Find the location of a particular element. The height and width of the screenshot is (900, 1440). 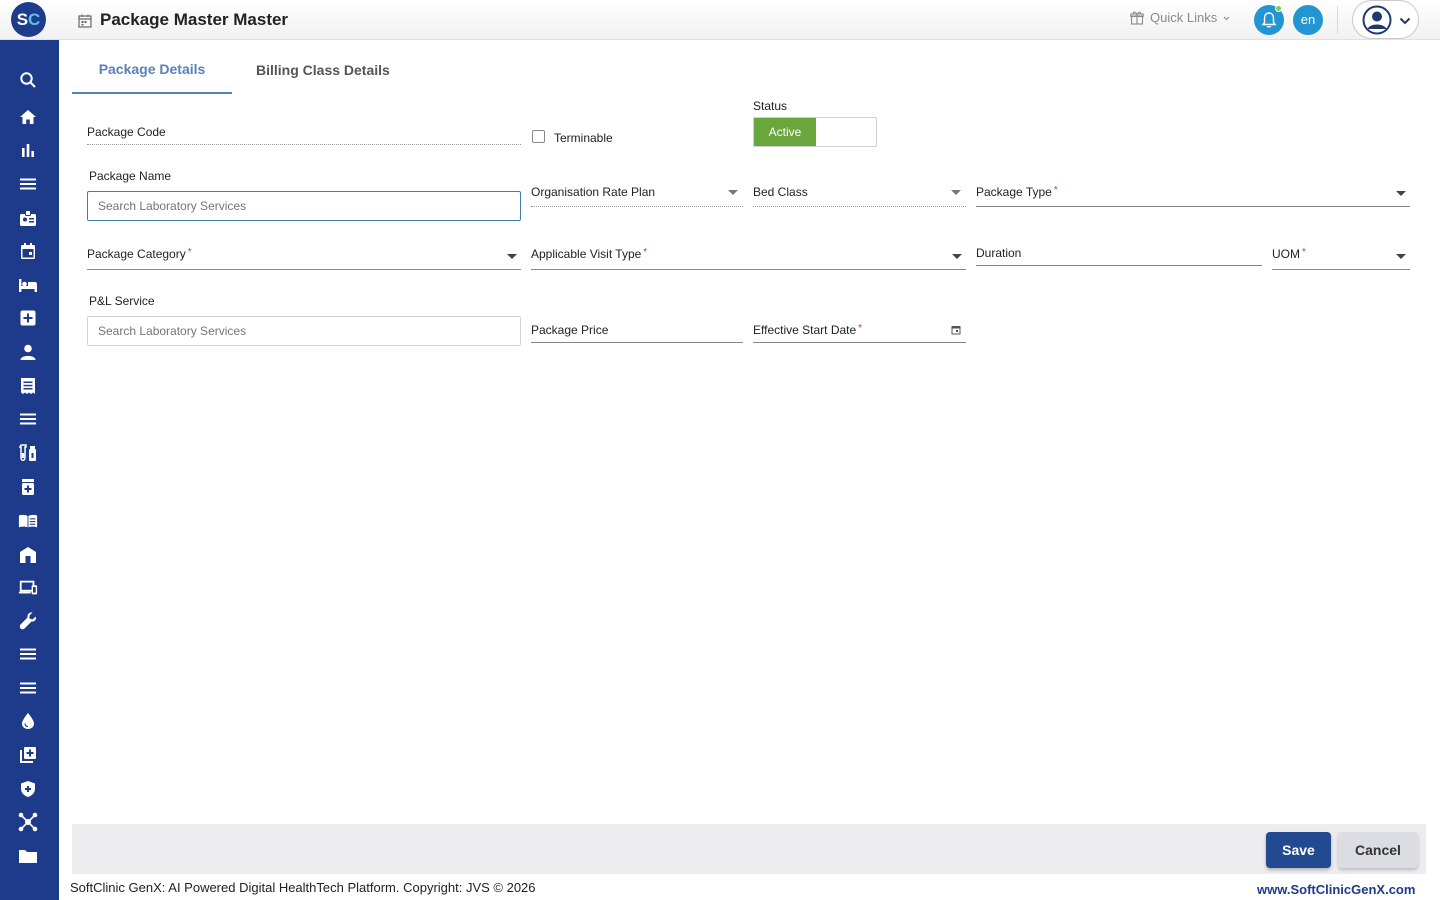

header-divider is located at coordinates (1337, 20).